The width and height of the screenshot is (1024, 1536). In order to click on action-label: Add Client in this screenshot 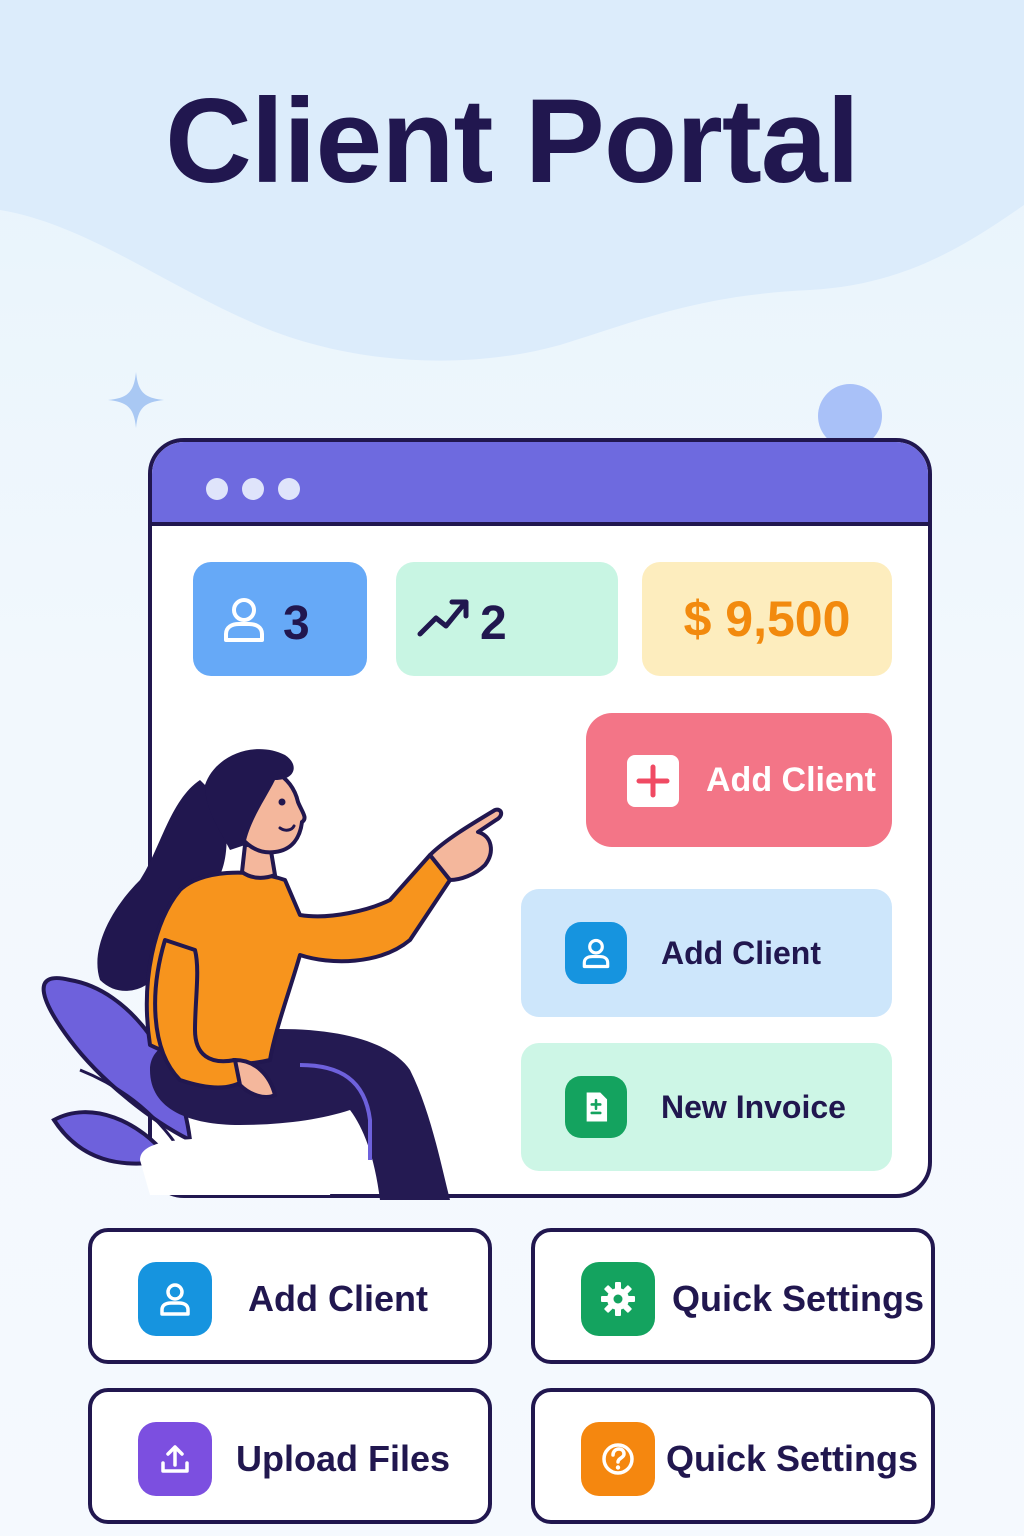, I will do `click(338, 1298)`.